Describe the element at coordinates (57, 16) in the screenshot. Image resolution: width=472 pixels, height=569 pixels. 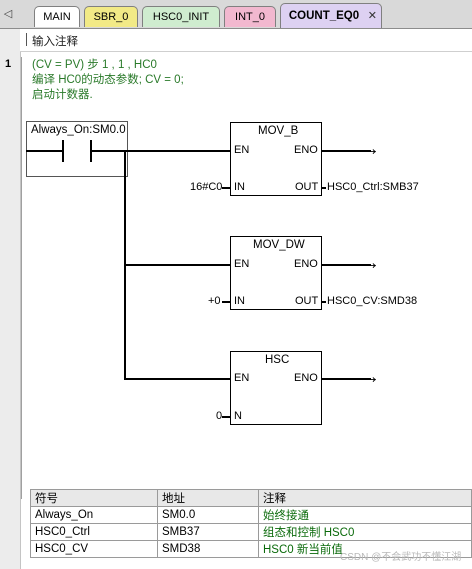
I see `tab-main: MAIN` at that location.